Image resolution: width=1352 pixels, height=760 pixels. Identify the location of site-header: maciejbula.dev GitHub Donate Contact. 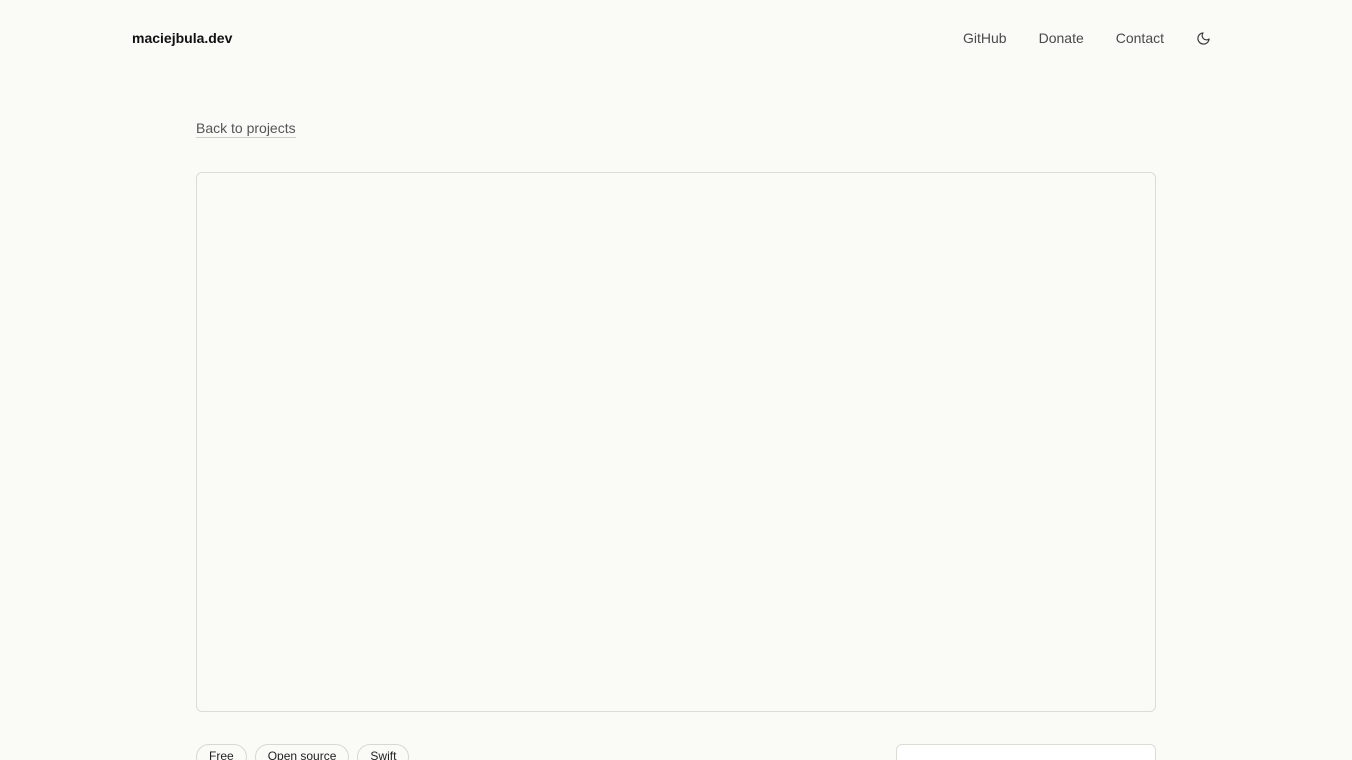
(676, 38).